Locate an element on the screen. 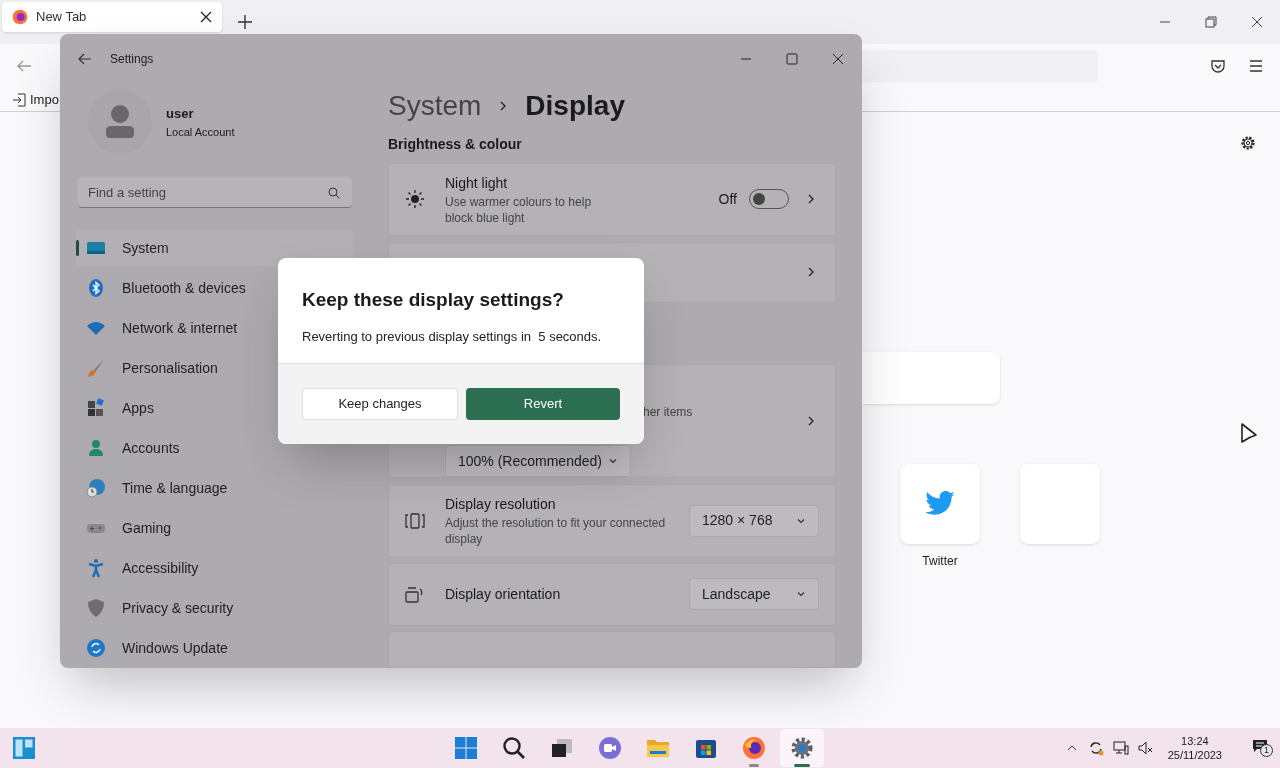 The height and width of the screenshot is (768, 1280). tab-title: New Tab is located at coordinates (62, 17).